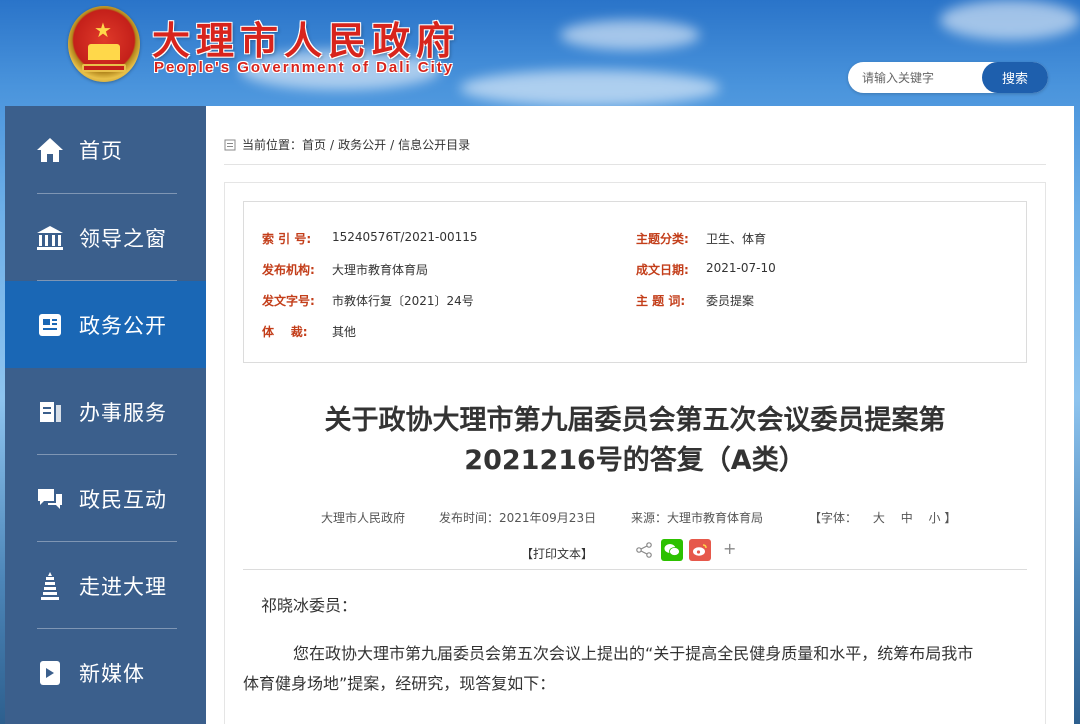 This screenshot has height=724, width=1080. I want to click on sidebar-item-gov-affairs: 政务公开, so click(105, 324).